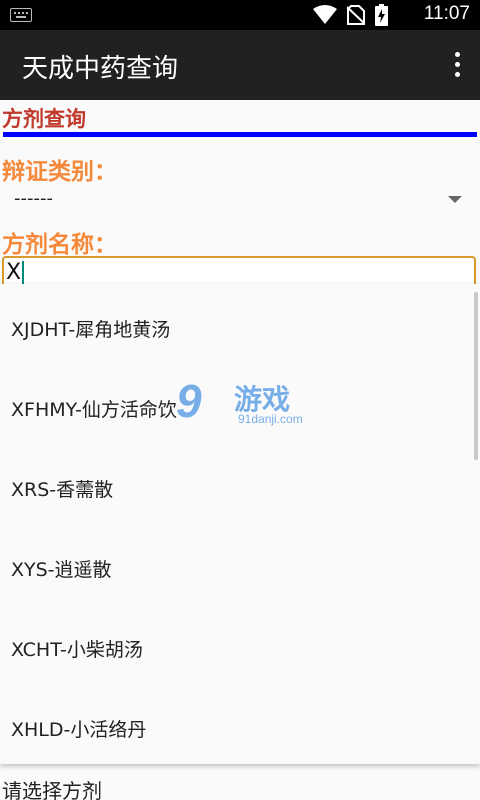 The height and width of the screenshot is (800, 480). Describe the element at coordinates (14, 272) in the screenshot. I see `formula-name-value: X` at that location.